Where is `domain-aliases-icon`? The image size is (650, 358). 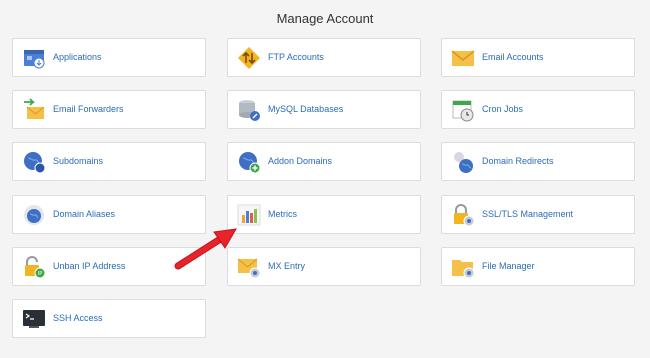
domain-aliases-icon is located at coordinates (34, 215).